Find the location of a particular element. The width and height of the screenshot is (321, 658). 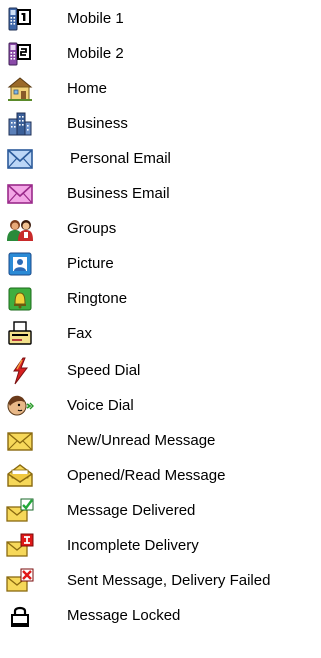

legend-item-message-locked: Message Locked is located at coordinates (160, 616).